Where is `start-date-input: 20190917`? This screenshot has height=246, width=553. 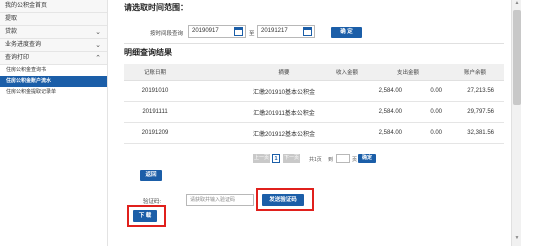 start-date-input: 20190917 is located at coordinates (217, 31).